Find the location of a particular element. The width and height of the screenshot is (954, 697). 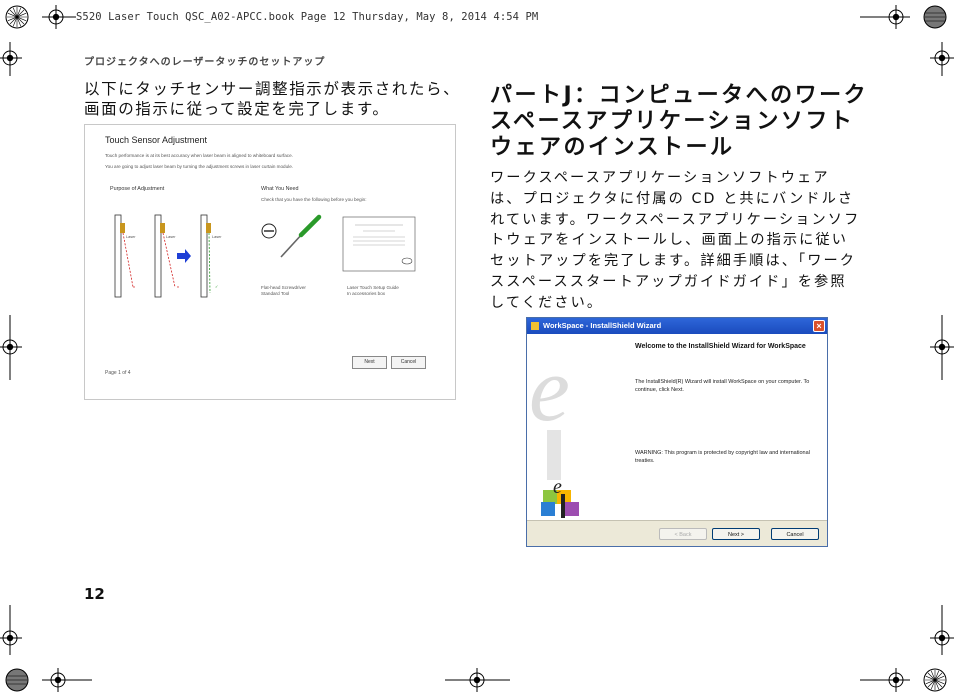

next-button: Next is located at coordinates (369, 362).